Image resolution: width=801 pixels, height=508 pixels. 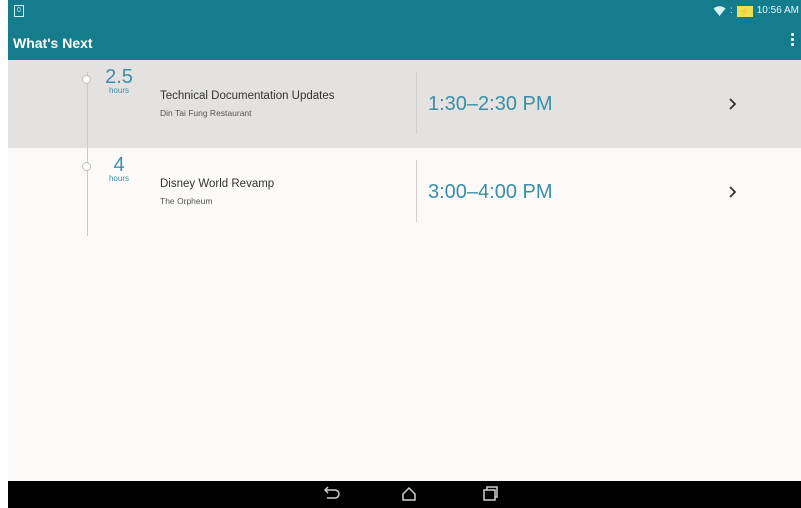 I want to click on recent-apps-icon, so click(x=490, y=494).